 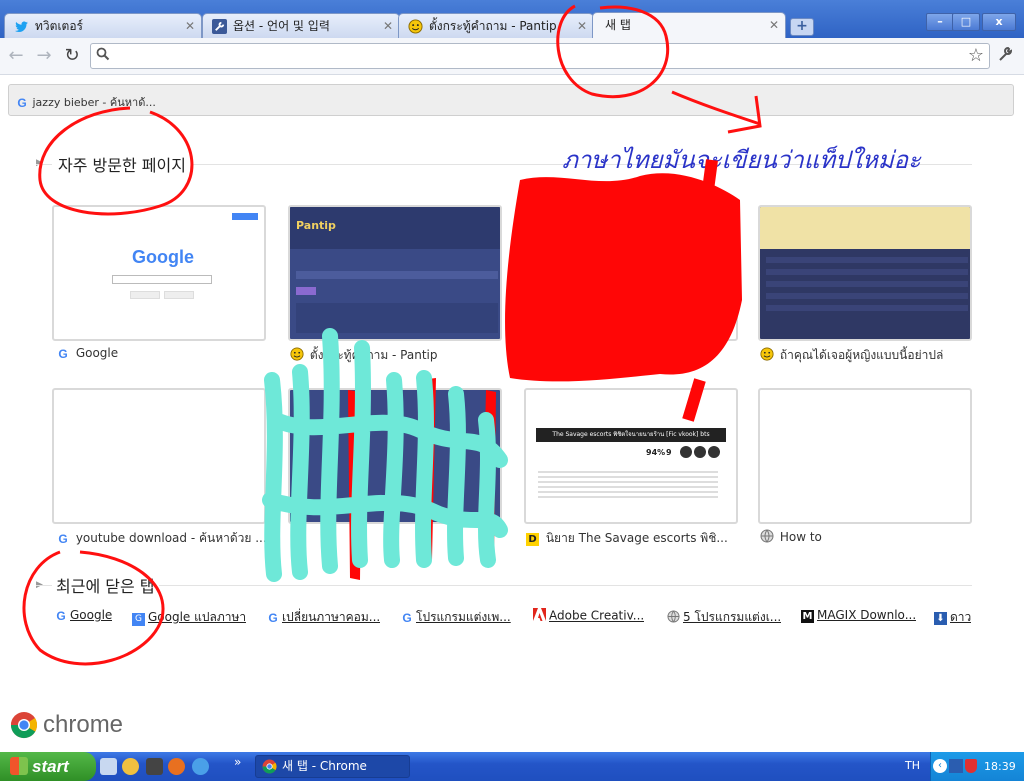 What do you see at coordinates (956, 766) in the screenshot?
I see `network-icon` at bounding box center [956, 766].